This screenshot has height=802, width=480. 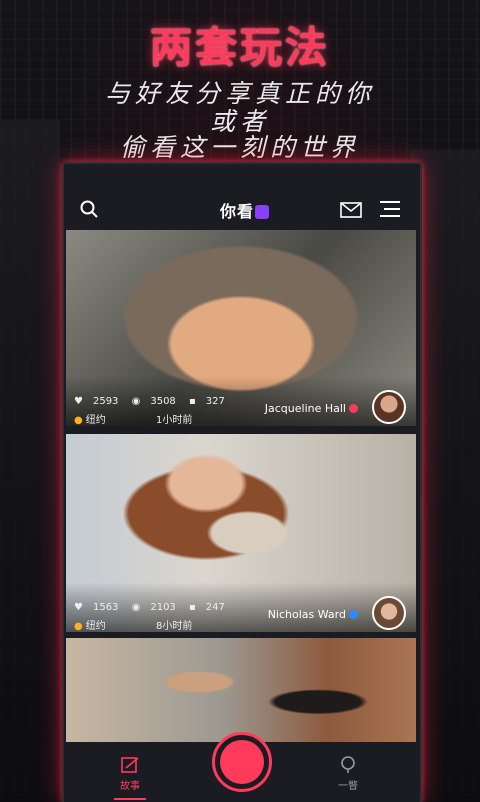 What do you see at coordinates (262, 212) in the screenshot?
I see `logo-mark` at bounding box center [262, 212].